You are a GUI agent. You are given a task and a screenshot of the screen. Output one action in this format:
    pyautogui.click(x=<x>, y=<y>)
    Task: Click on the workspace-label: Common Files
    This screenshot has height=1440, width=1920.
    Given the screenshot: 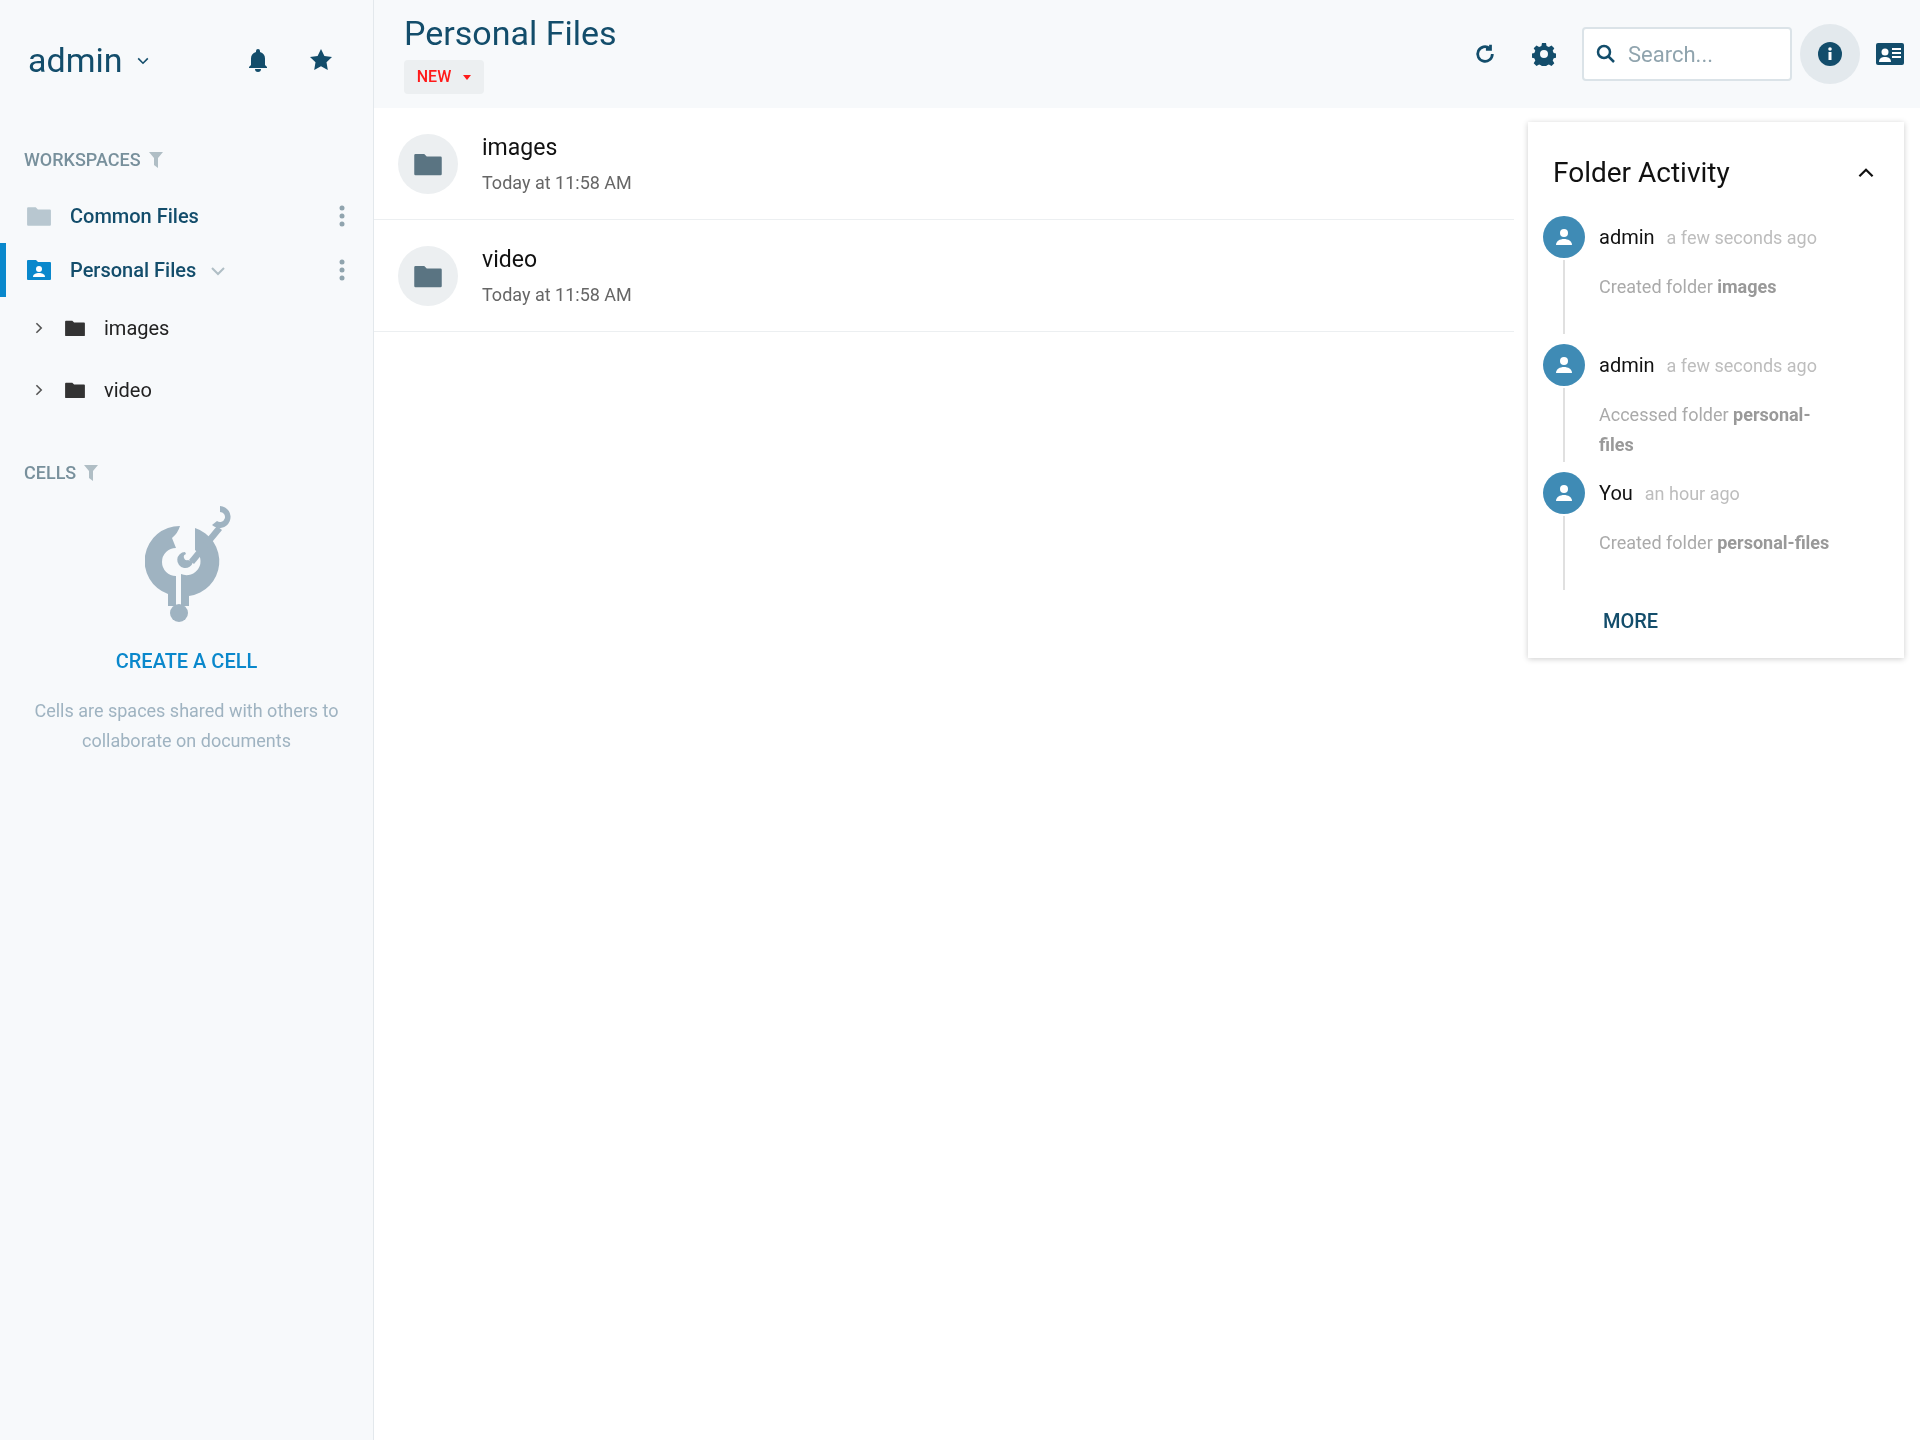 What is the action you would take?
    pyautogui.click(x=134, y=216)
    